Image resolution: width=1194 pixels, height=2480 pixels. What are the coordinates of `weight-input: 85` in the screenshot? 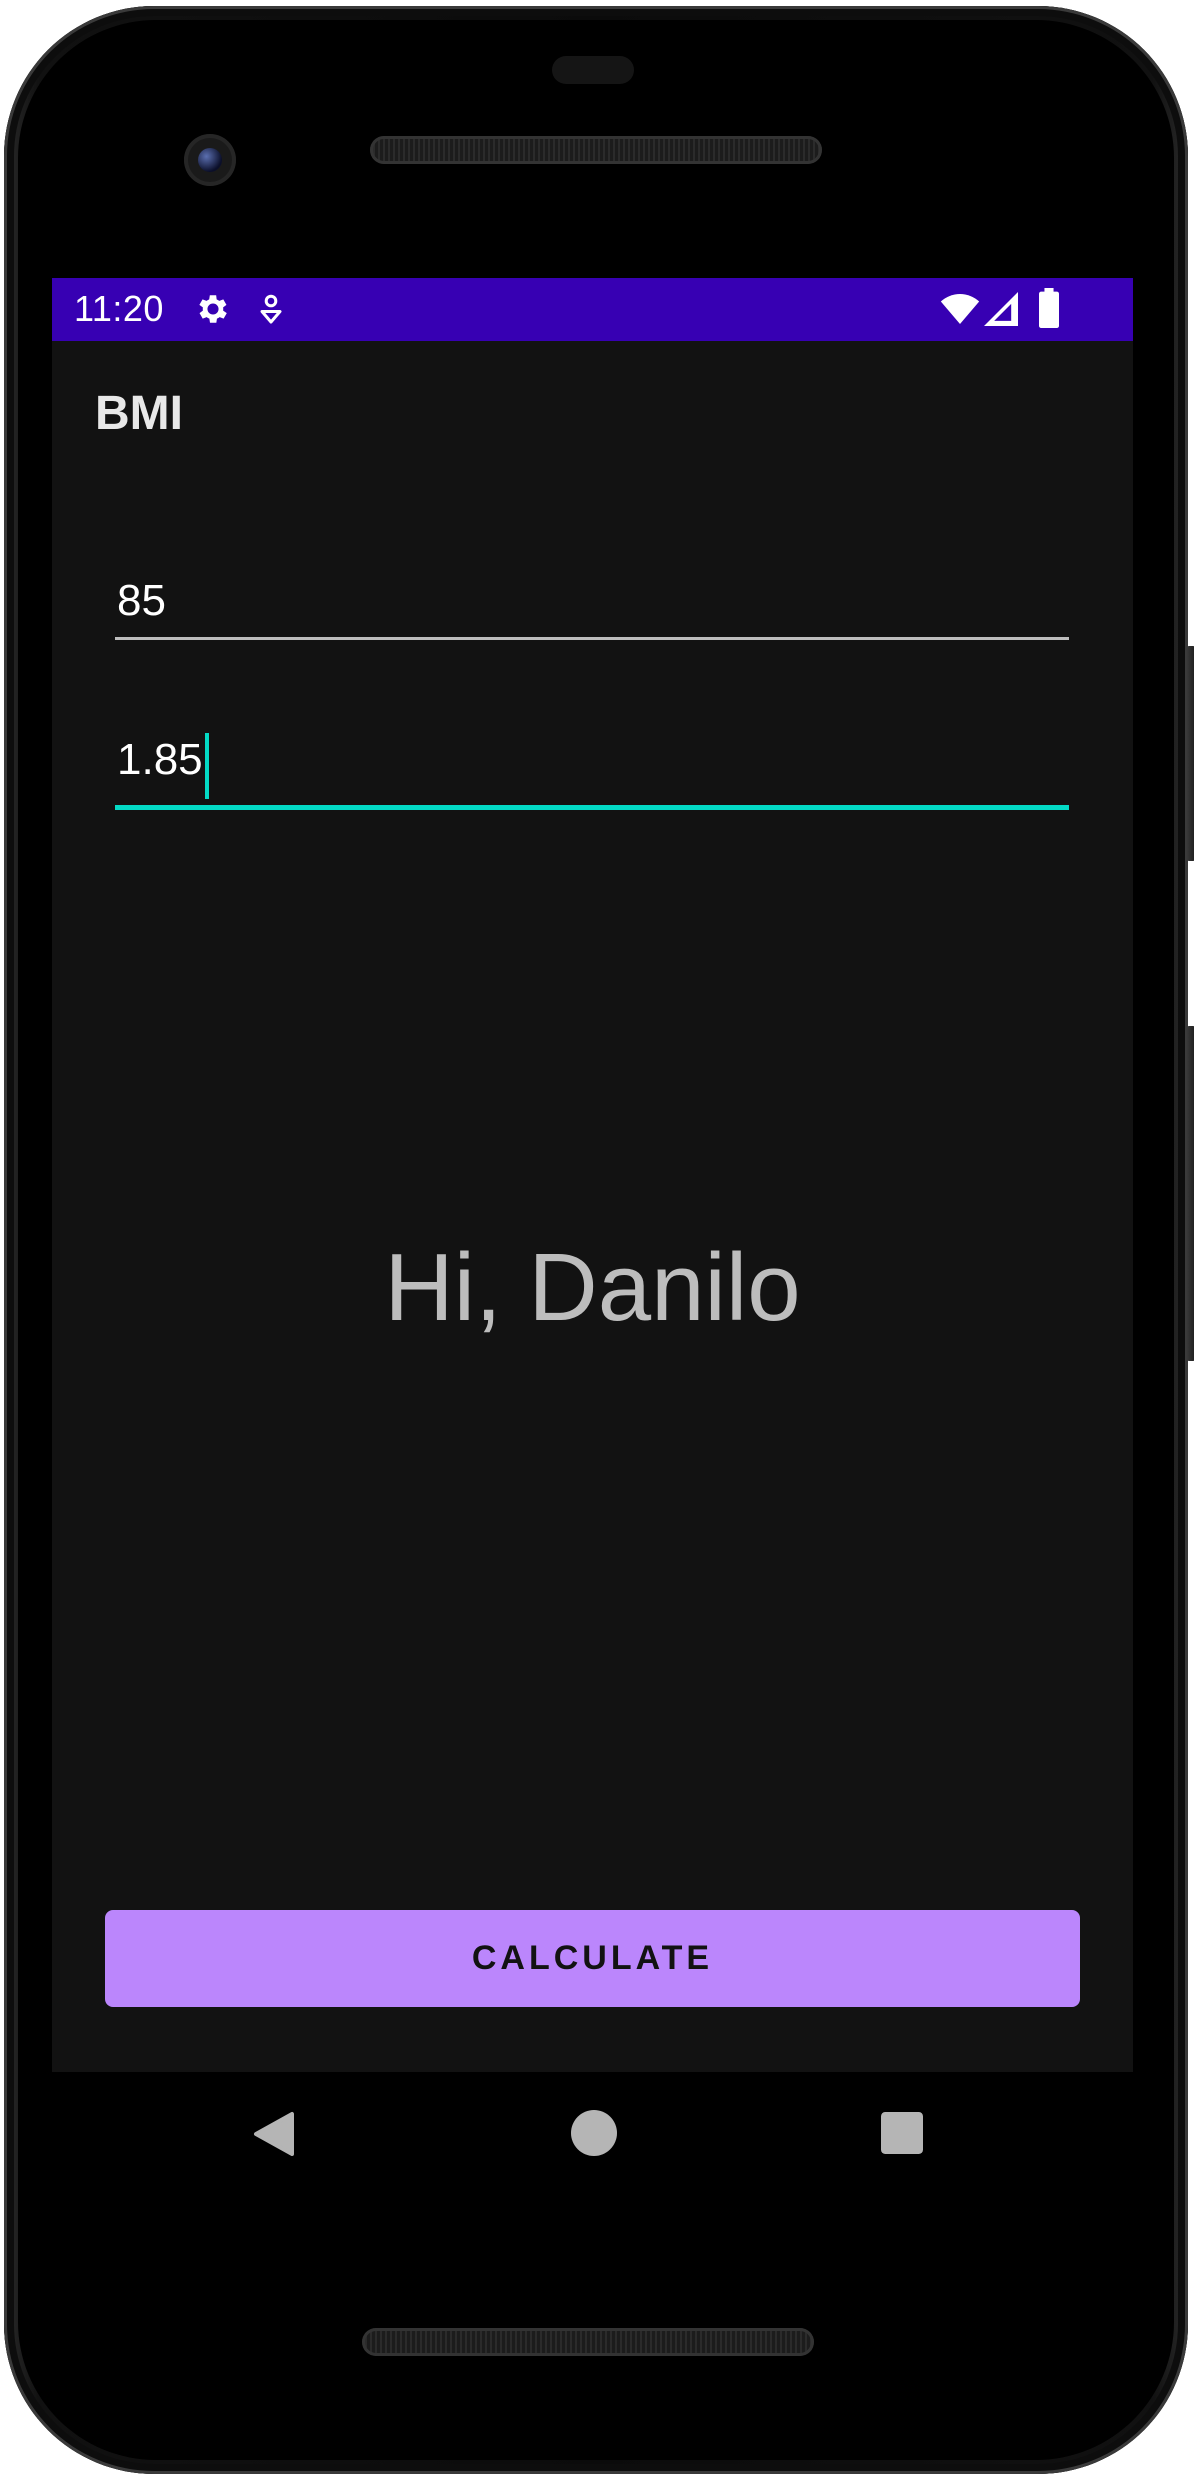 It's located at (140, 601).